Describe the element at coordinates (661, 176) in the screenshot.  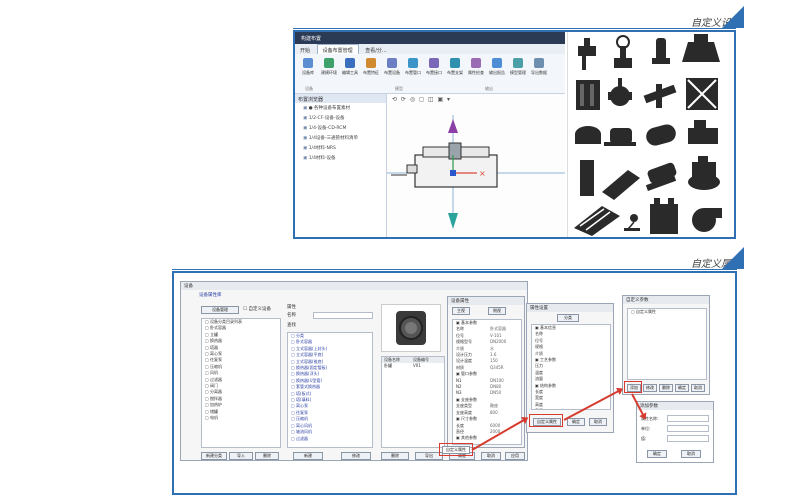
I see `motor-icon` at that location.